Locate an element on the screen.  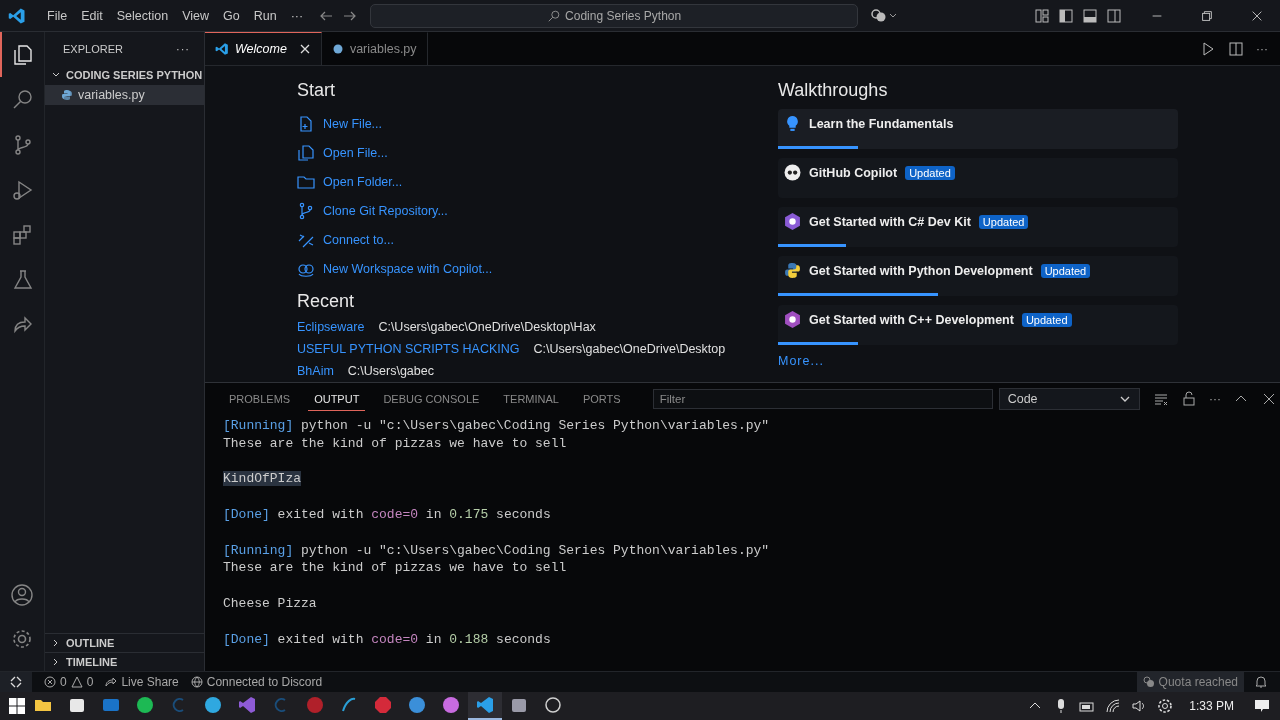
recent-path: C:\Users\gabec\OneDrive\Desktop is located at coordinates (629, 349).